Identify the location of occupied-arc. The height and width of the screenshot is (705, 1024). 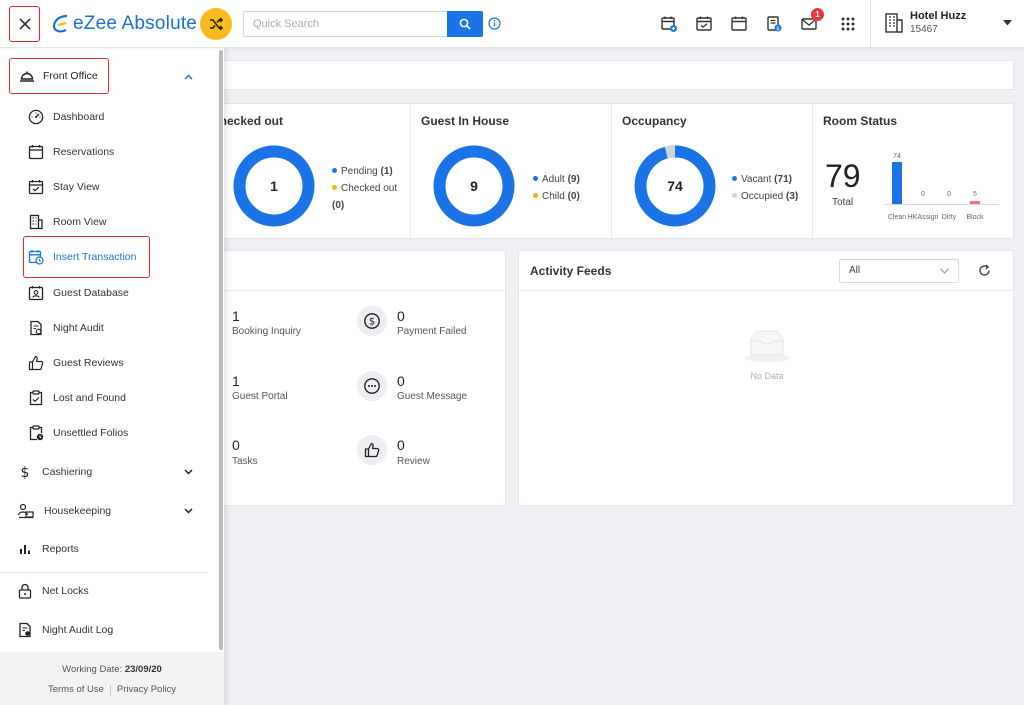
(670, 152).